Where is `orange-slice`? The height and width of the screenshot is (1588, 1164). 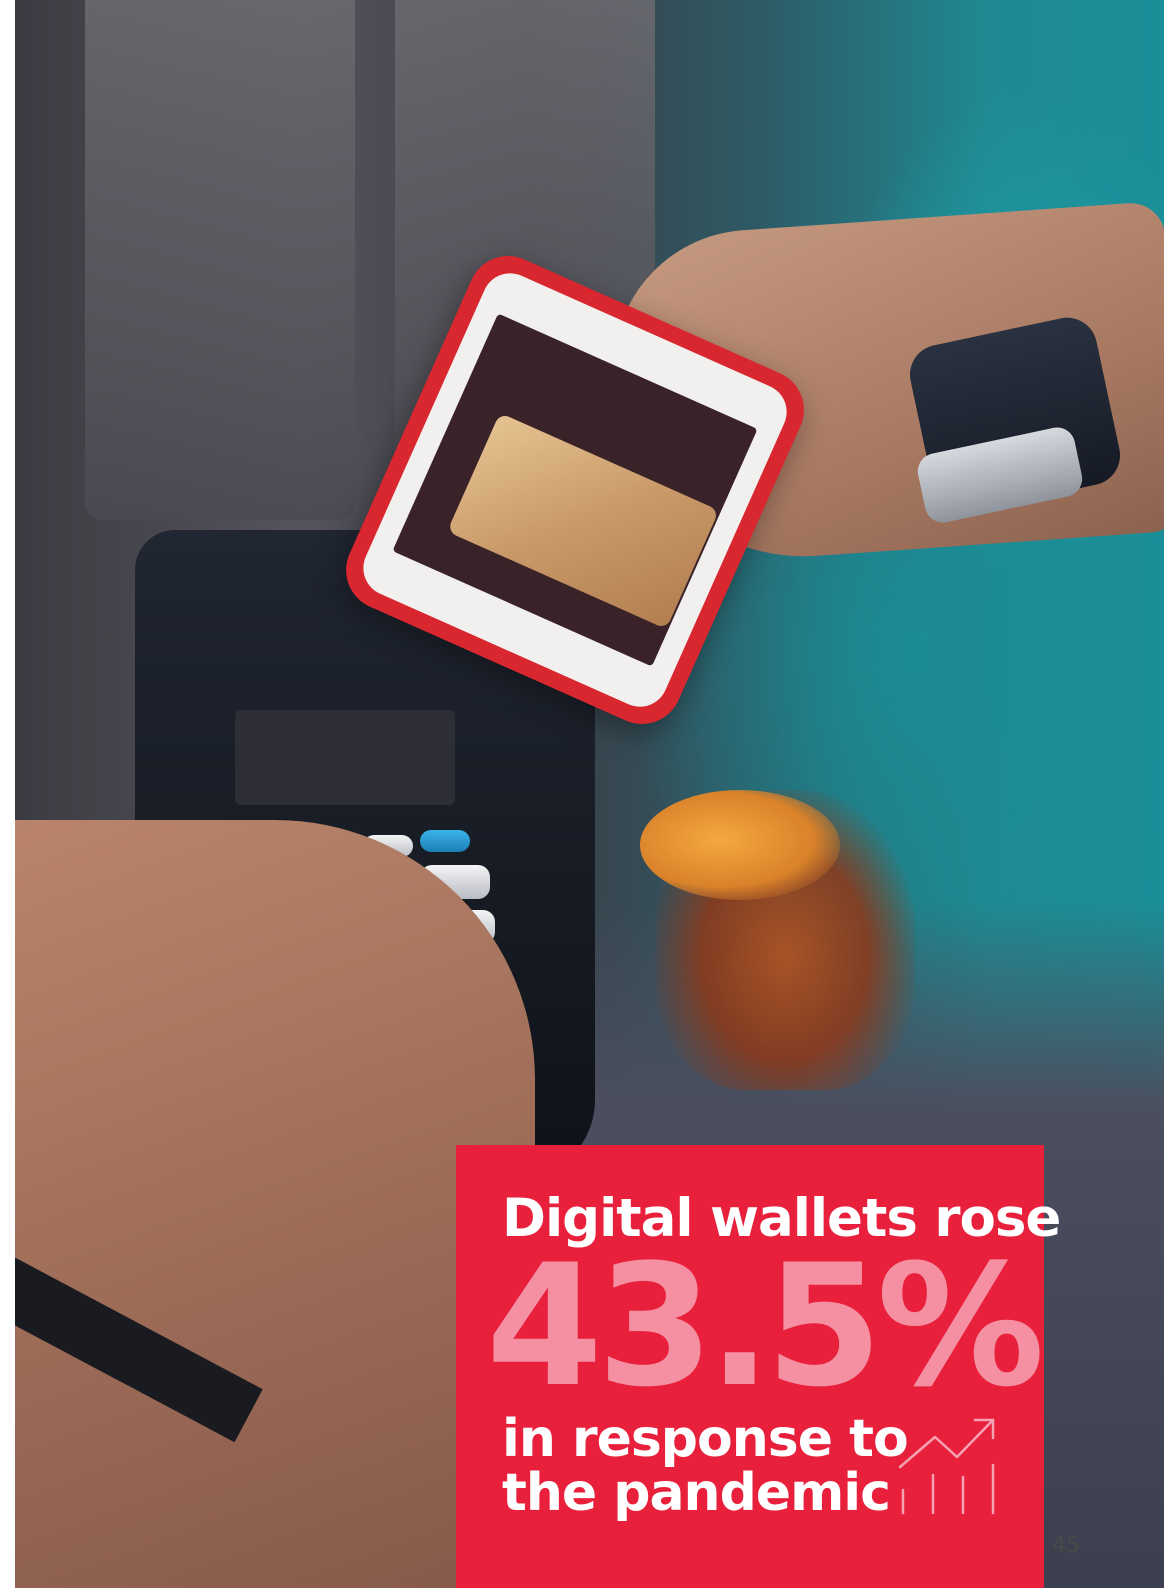
orange-slice is located at coordinates (740, 845).